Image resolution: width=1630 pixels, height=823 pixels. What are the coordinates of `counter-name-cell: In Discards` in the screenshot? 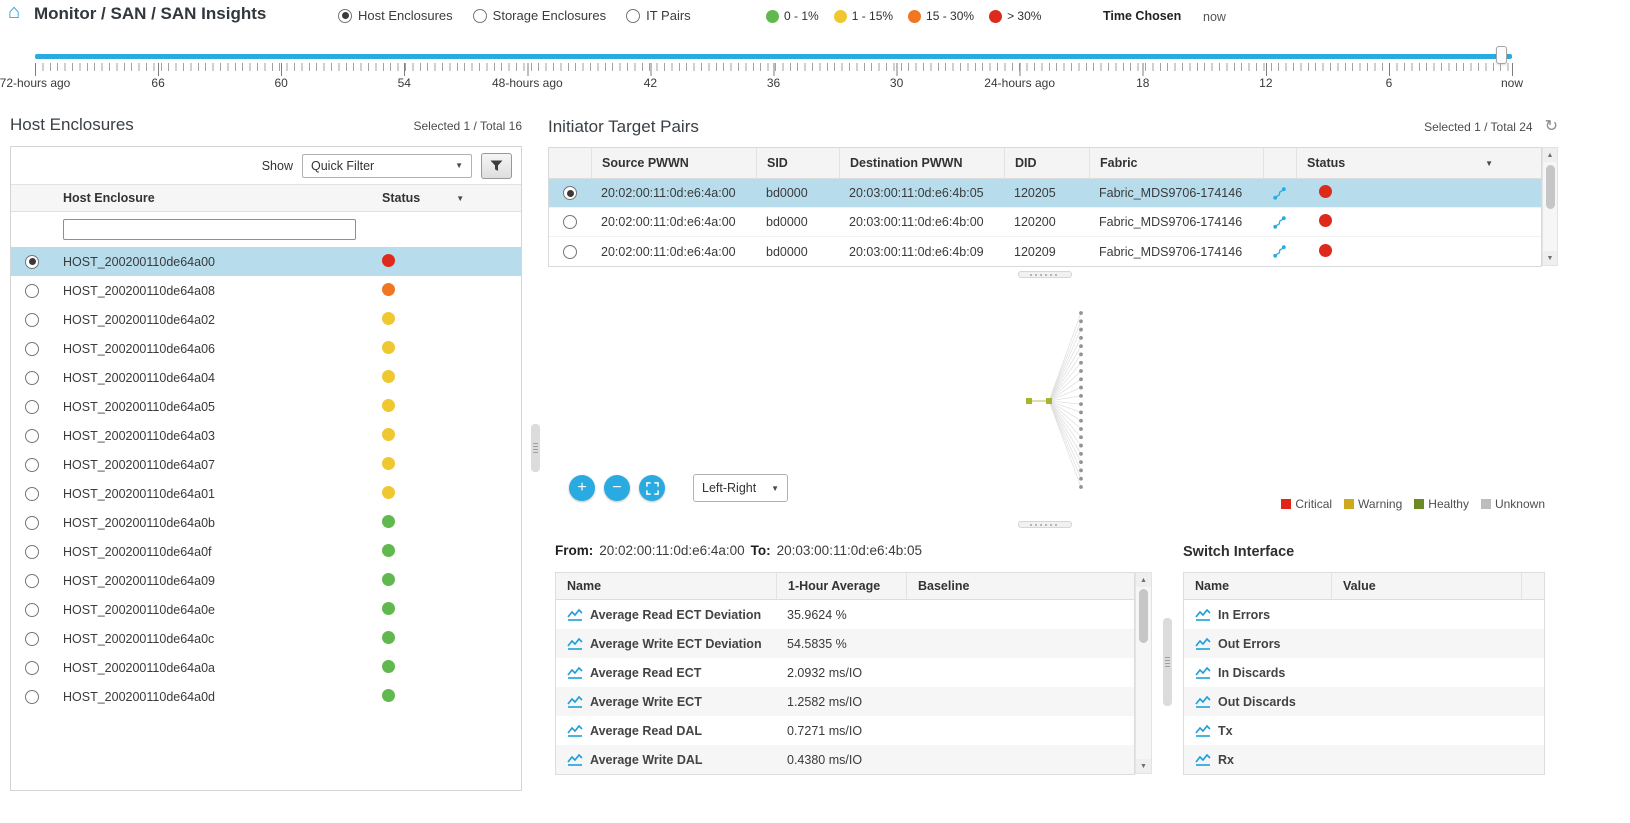 It's located at (1257, 673).